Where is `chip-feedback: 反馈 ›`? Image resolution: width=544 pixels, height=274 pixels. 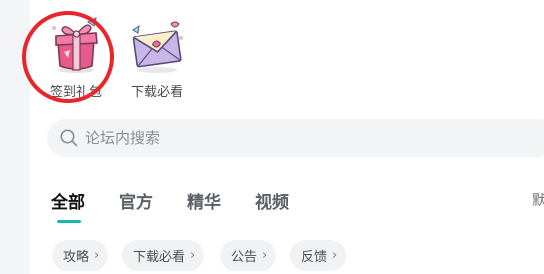
chip-feedback: 反馈 › is located at coordinates (318, 255).